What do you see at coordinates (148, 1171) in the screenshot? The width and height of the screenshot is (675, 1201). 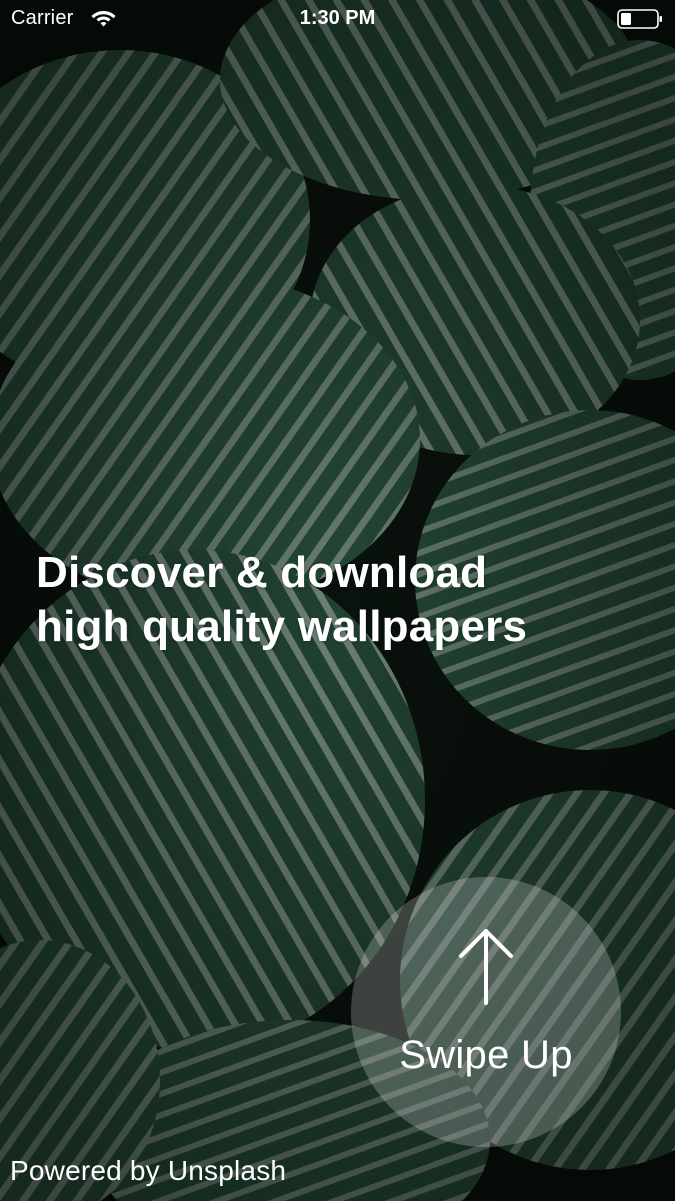 I see `unsplash-credit: Powered by Unsplash` at bounding box center [148, 1171].